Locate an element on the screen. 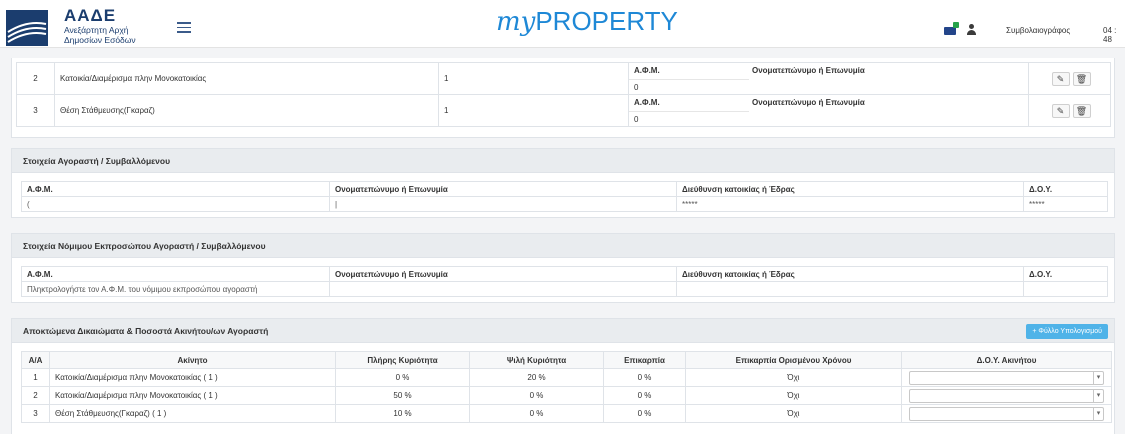  menu-icon is located at coordinates (184, 27).